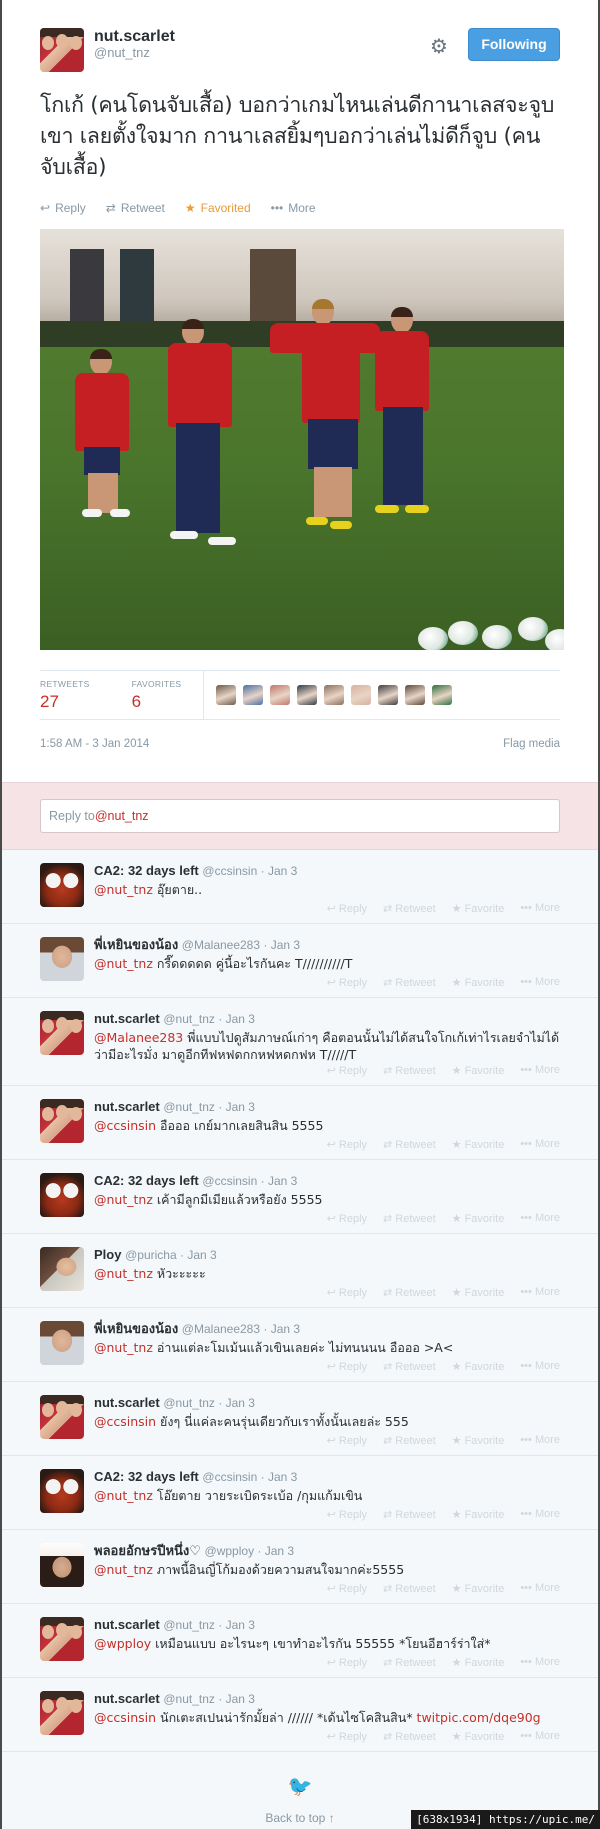 The image size is (600, 1829). What do you see at coordinates (151, 1255) in the screenshot?
I see `reply-screen-name: @puricha` at bounding box center [151, 1255].